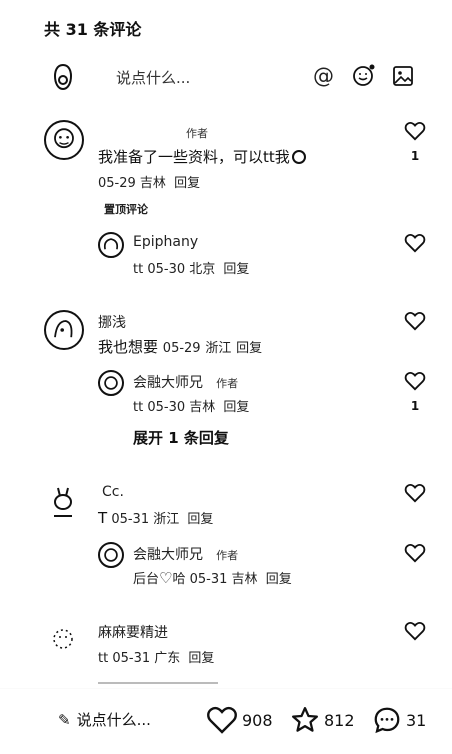 The height and width of the screenshot is (754, 452). Describe the element at coordinates (416, 720) in the screenshot. I see `comments-count: 31` at that location.